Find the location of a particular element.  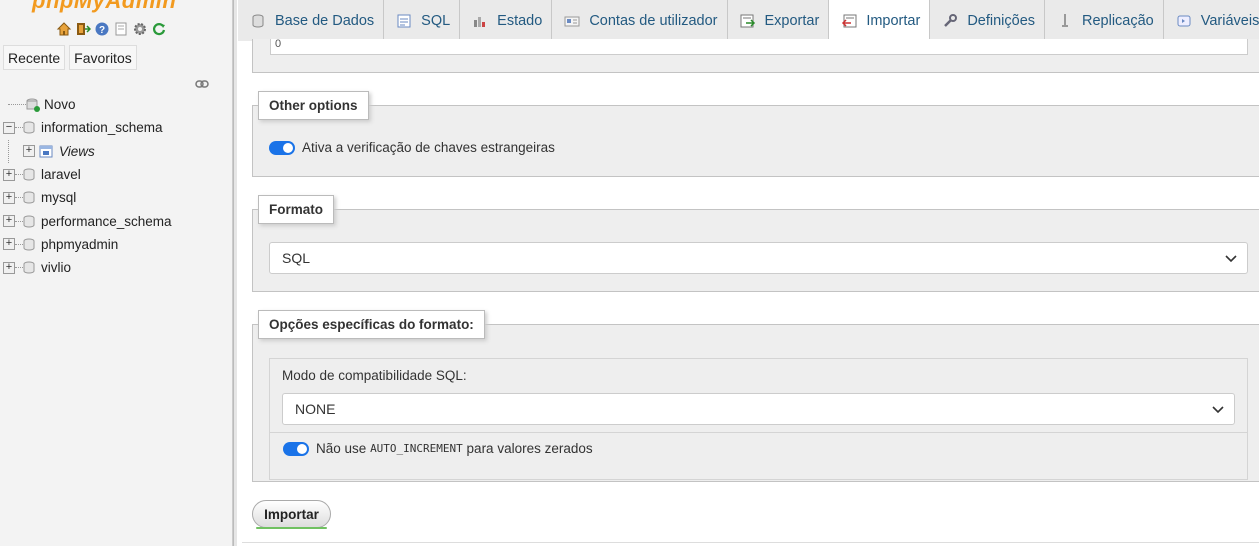

format-fieldset: Formato SQL is located at coordinates (755, 243).